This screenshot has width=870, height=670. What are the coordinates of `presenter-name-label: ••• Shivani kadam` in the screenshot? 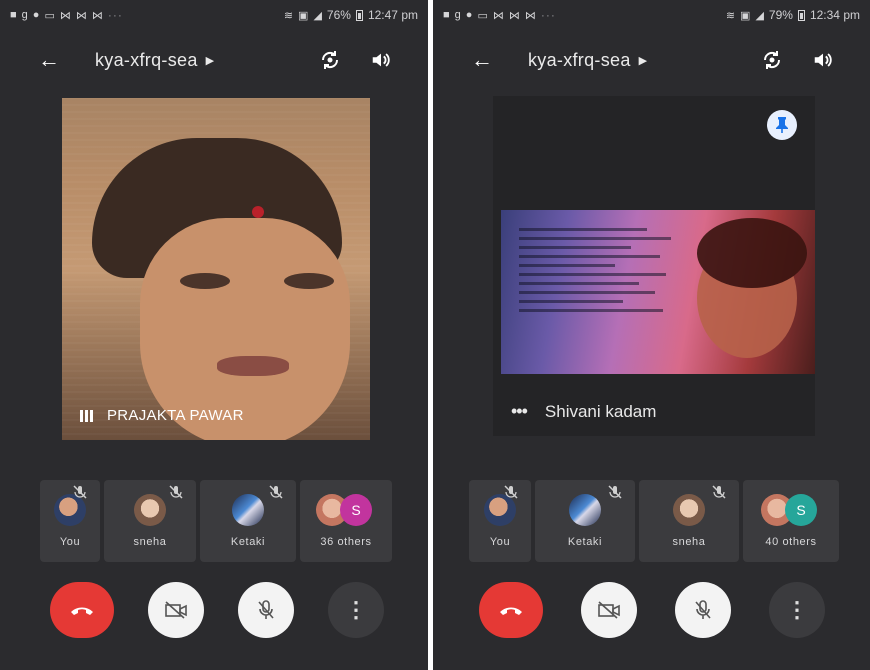 It's located at (583, 411).